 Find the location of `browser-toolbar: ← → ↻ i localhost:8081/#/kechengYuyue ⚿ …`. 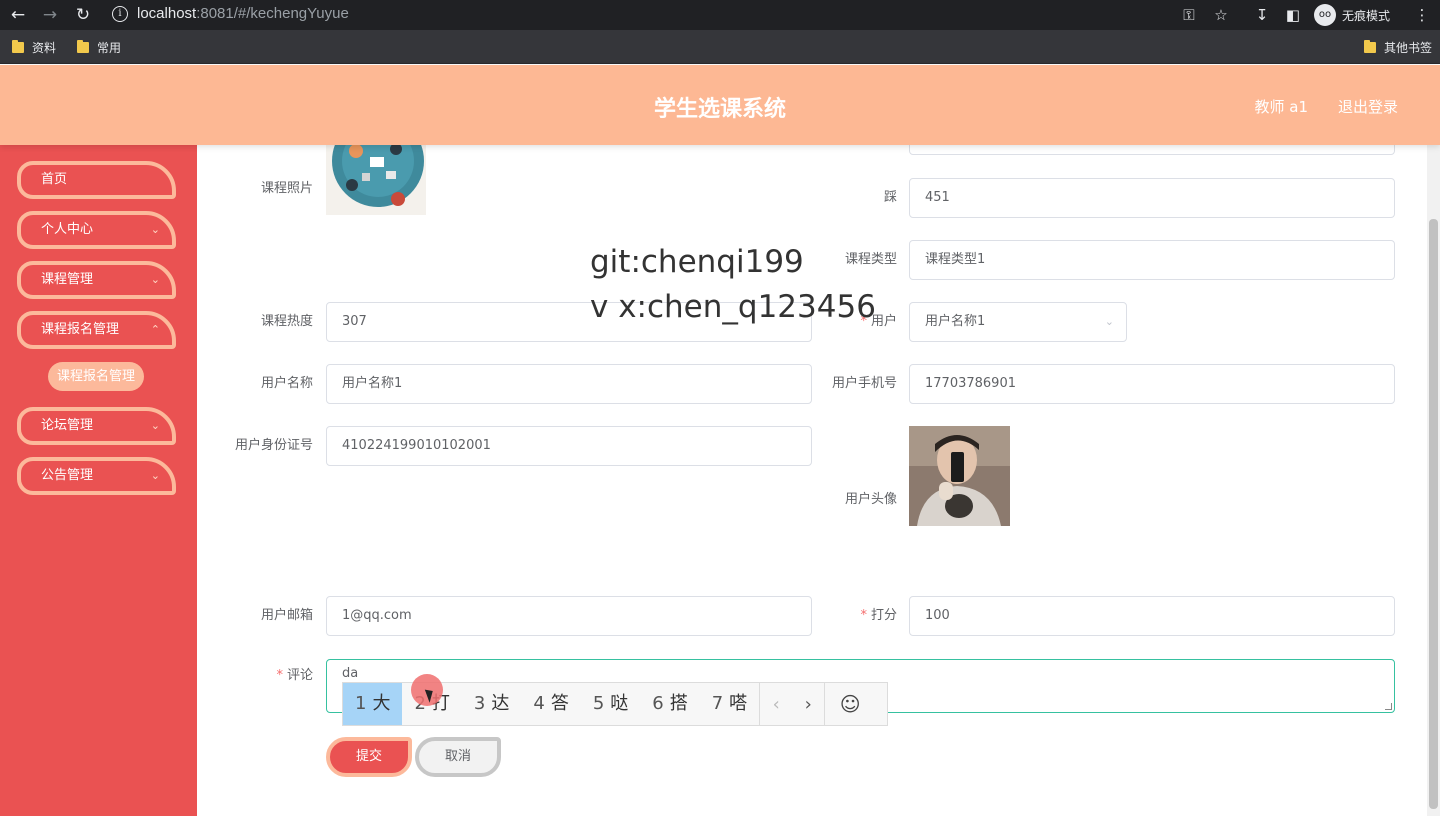

browser-toolbar: ← → ↻ i localhost:8081/#/kechengYuyue ⚿ … is located at coordinates (720, 15).